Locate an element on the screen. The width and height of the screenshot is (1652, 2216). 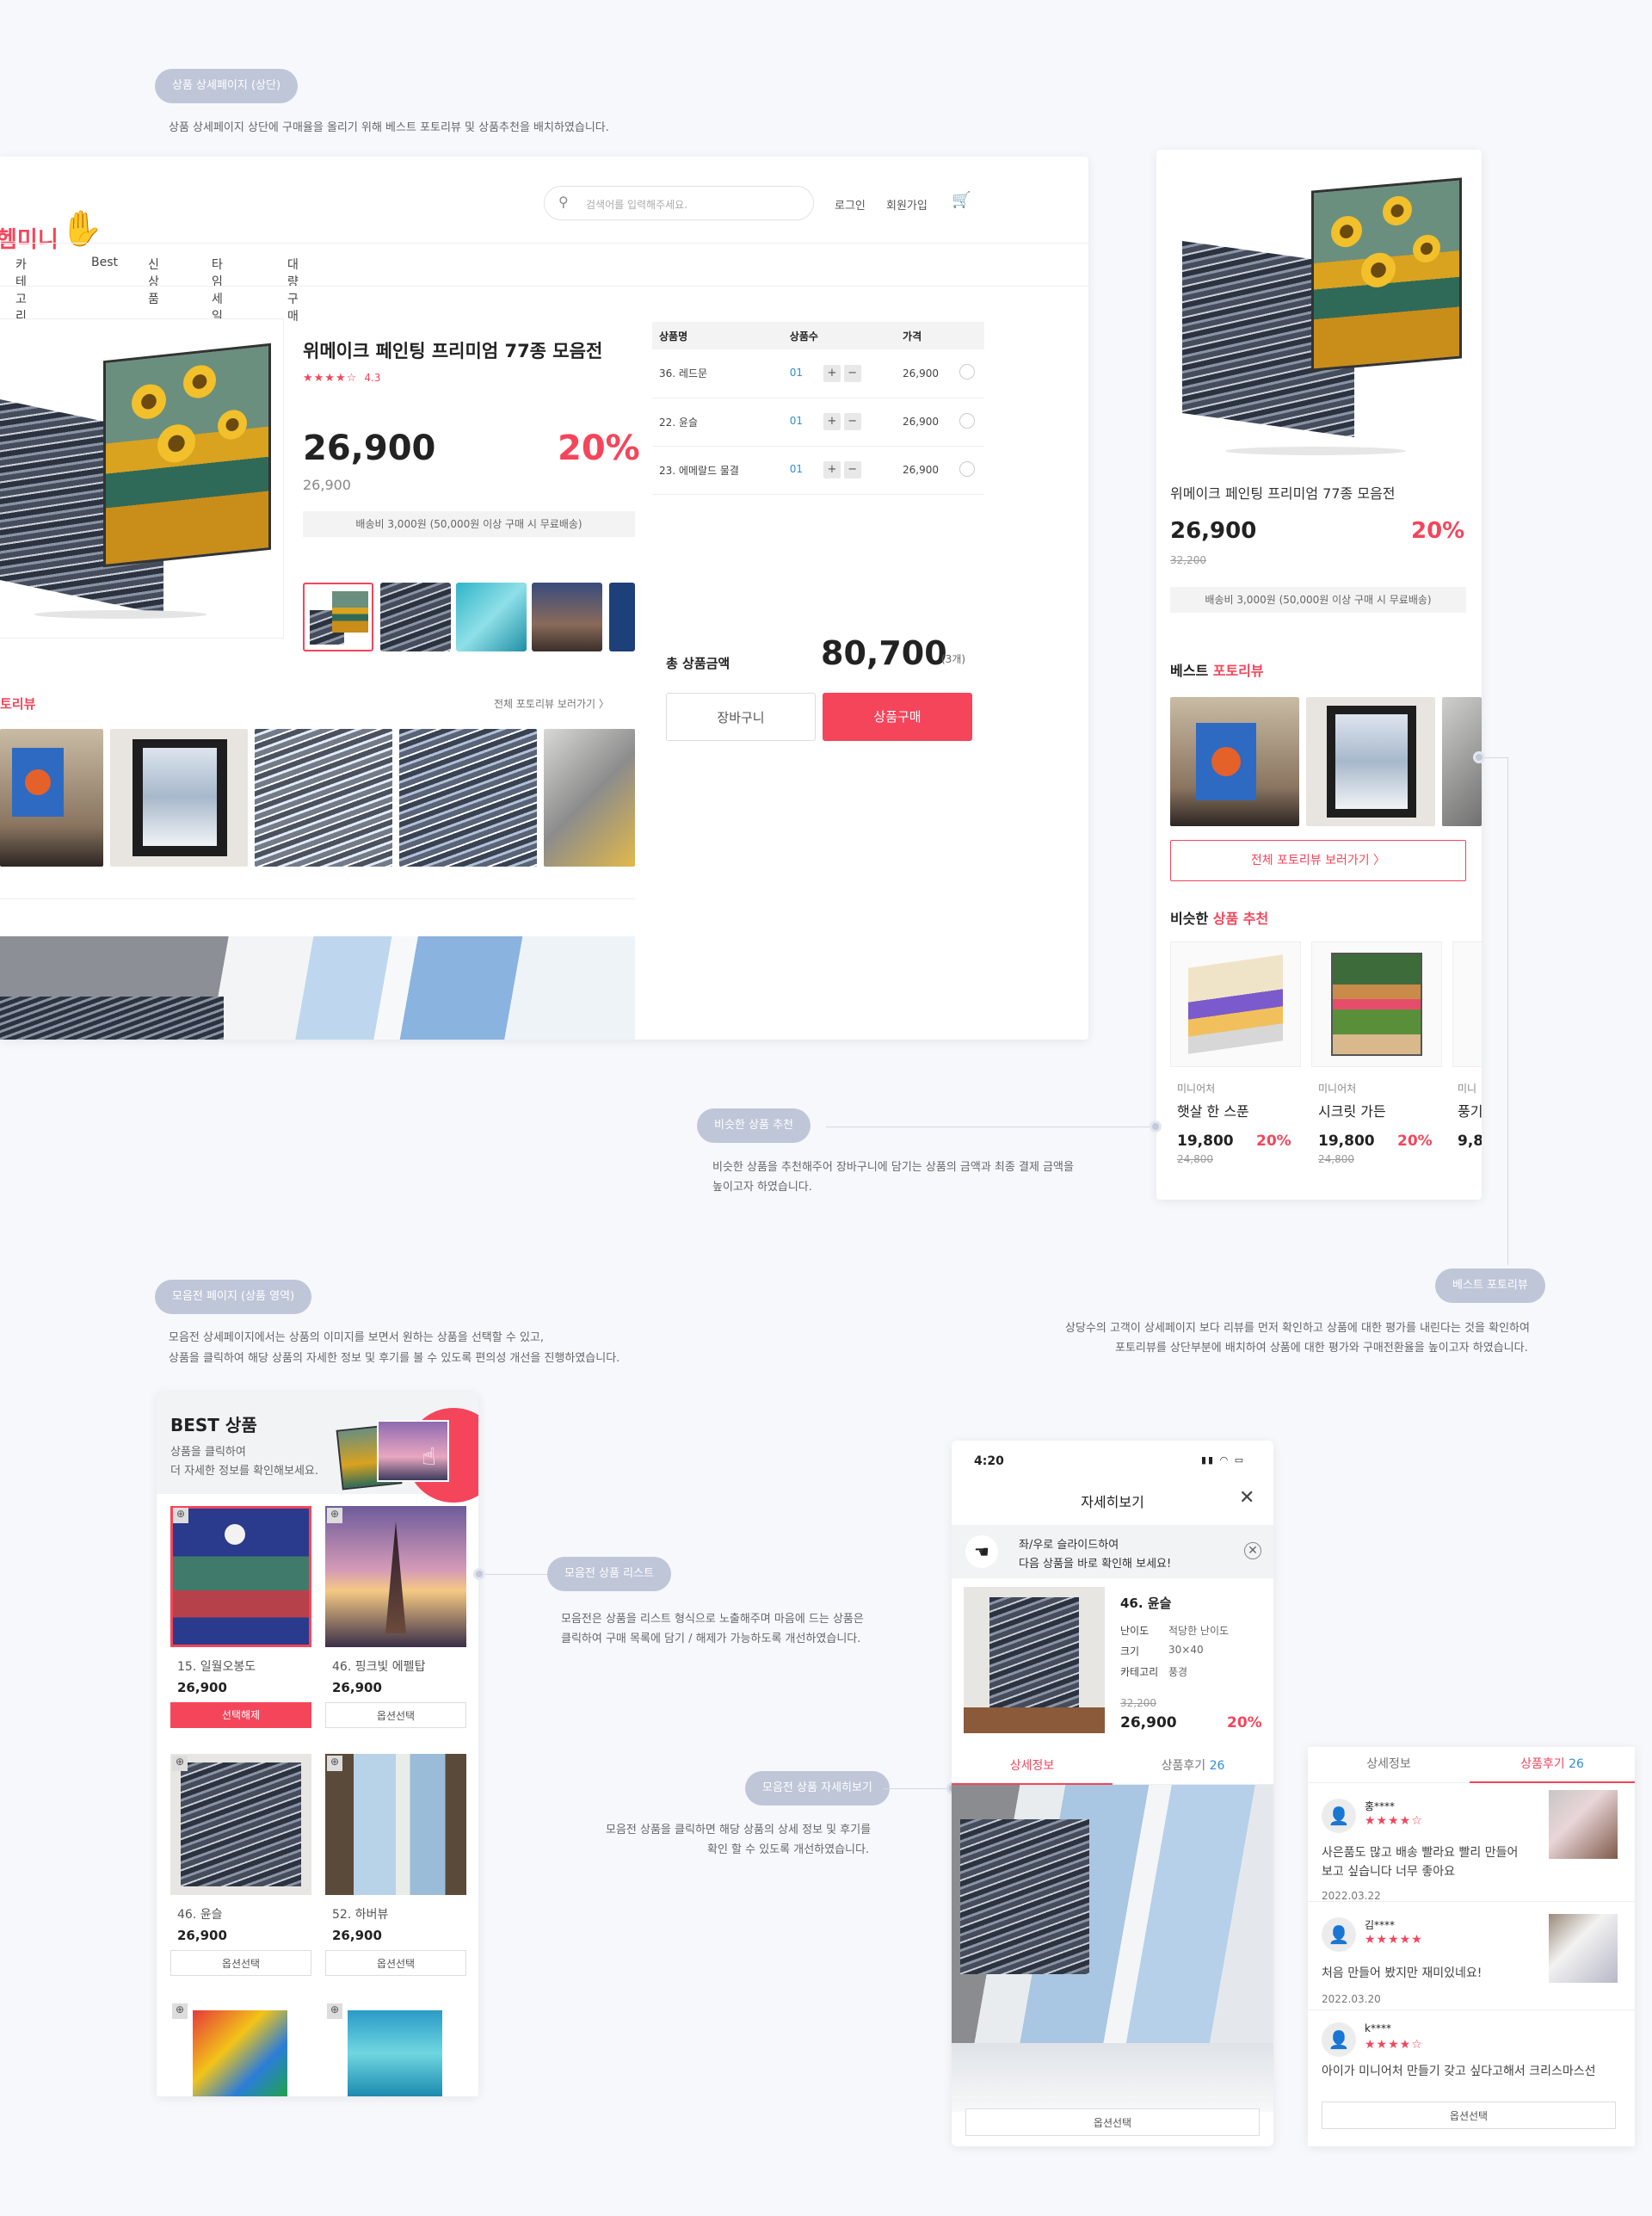
review-tab-reviews: 상품후기 26 is located at coordinates (1552, 1765).